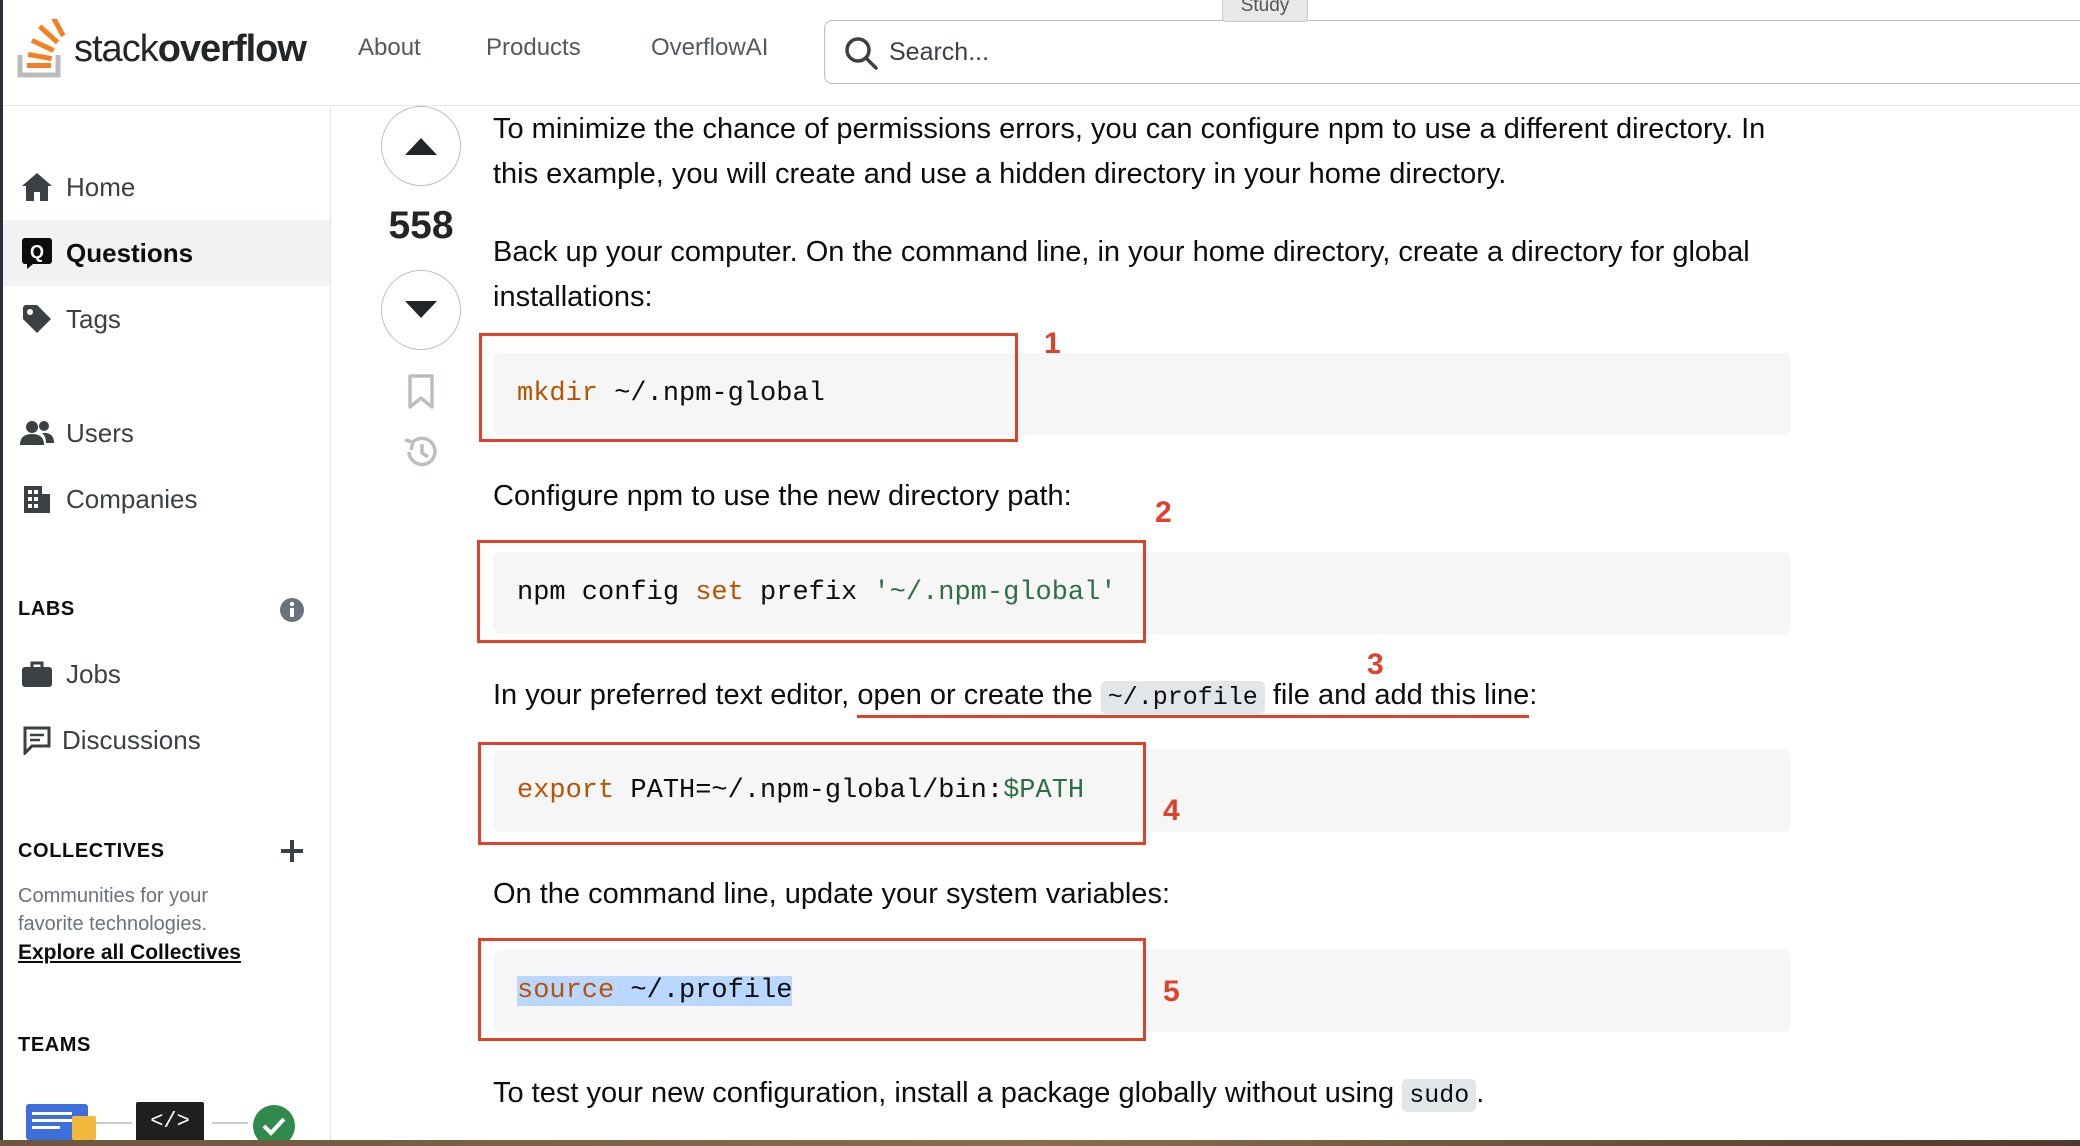  Describe the element at coordinates (165, 319) in the screenshot. I see `sidebar-item-tags: Tags` at that location.